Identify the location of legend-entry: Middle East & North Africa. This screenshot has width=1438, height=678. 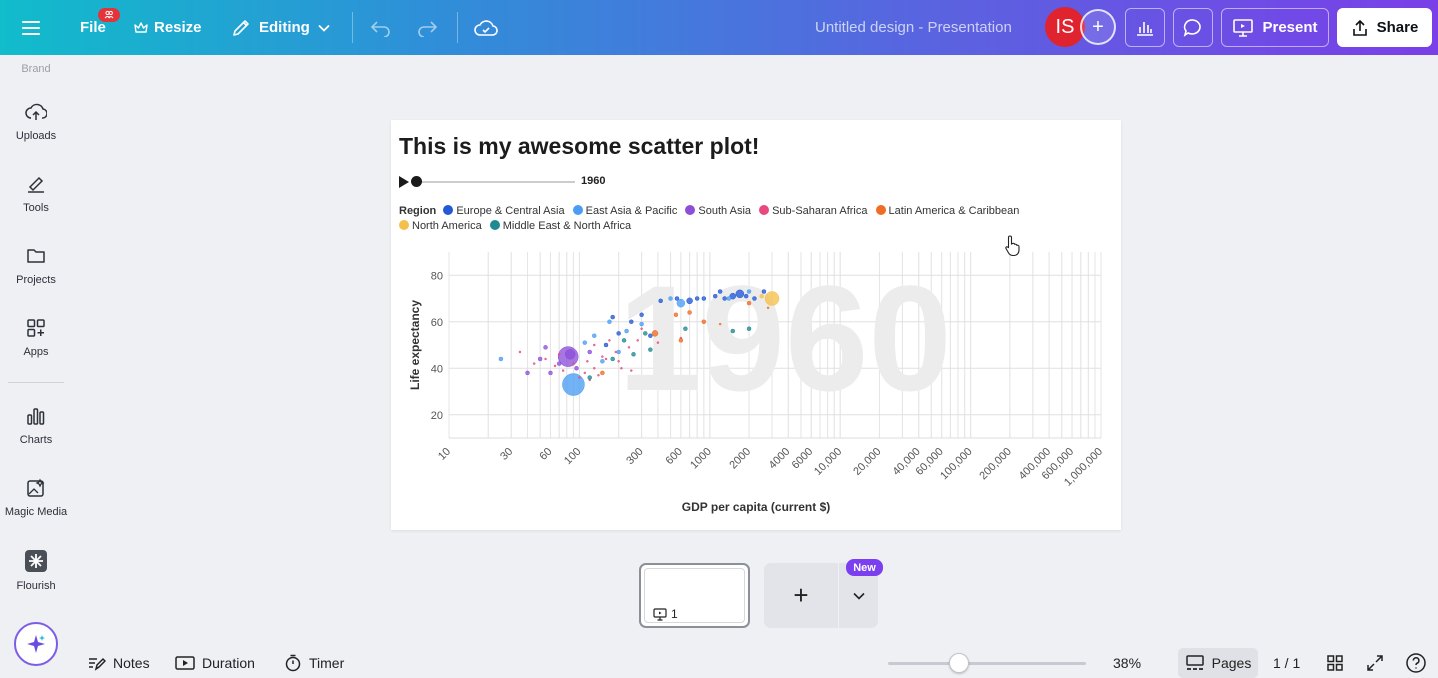
(560, 226).